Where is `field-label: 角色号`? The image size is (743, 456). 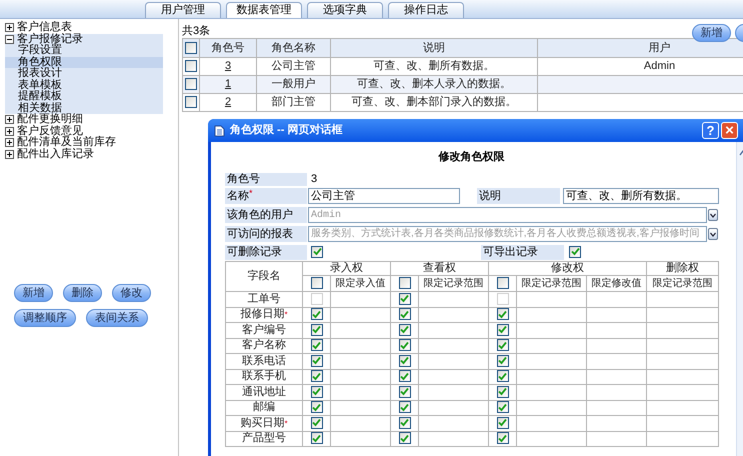 field-label: 角色号 is located at coordinates (266, 179).